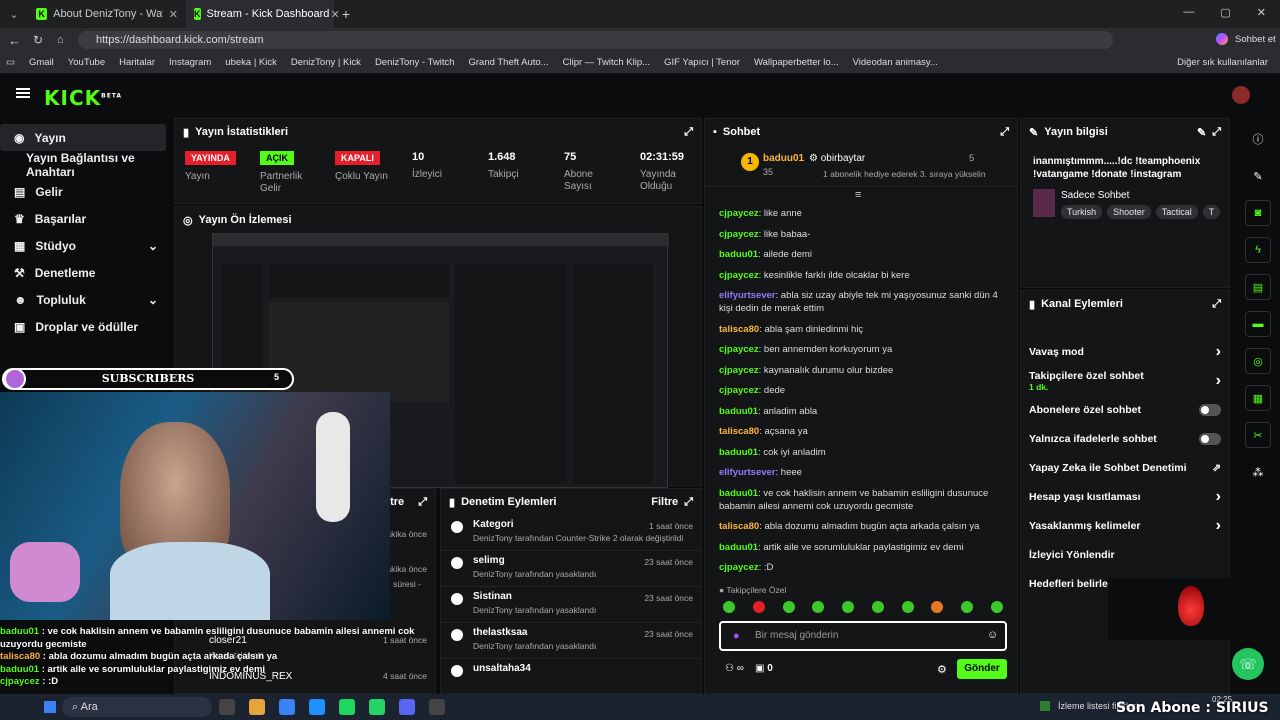 The height and width of the screenshot is (720, 1280). I want to click on obs-icon, so click(437, 707).